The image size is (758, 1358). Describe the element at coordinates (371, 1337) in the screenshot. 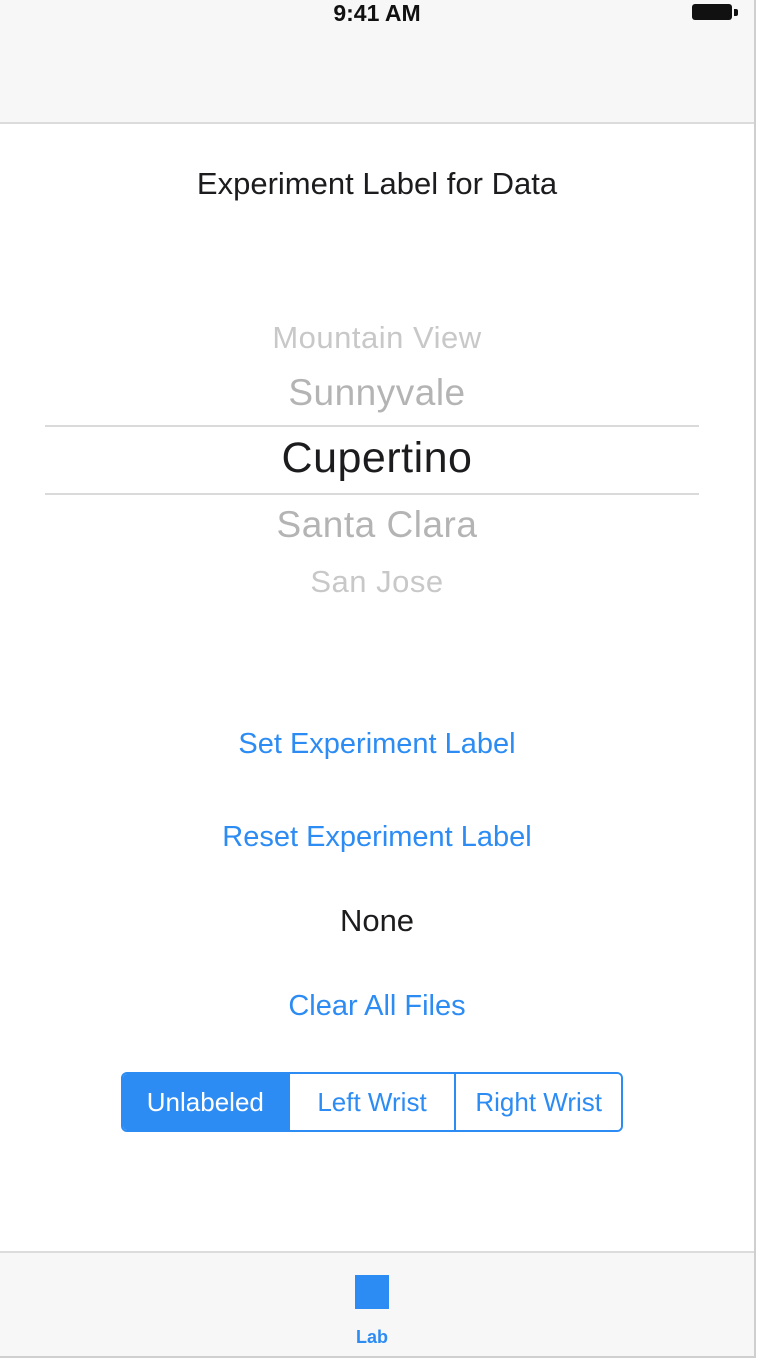

I see `tab-lab-label: Lab` at that location.